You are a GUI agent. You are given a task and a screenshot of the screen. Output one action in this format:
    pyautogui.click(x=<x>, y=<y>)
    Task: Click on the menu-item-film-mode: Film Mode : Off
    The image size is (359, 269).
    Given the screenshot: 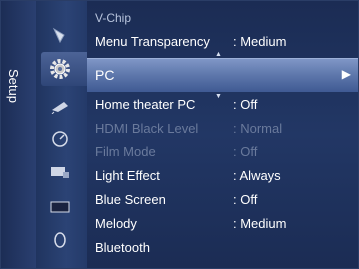 What is the action you would take?
    pyautogui.click(x=222, y=152)
    